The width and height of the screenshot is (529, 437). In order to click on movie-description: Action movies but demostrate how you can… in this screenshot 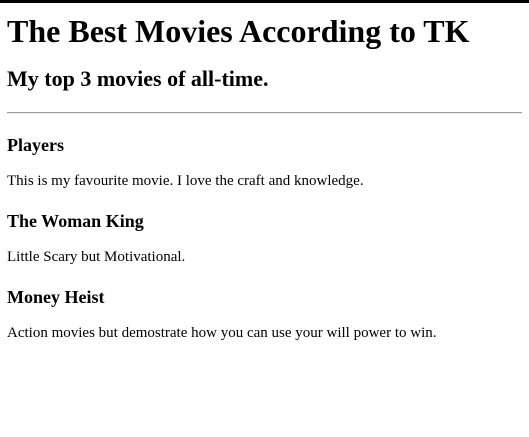, I will do `click(222, 333)`.